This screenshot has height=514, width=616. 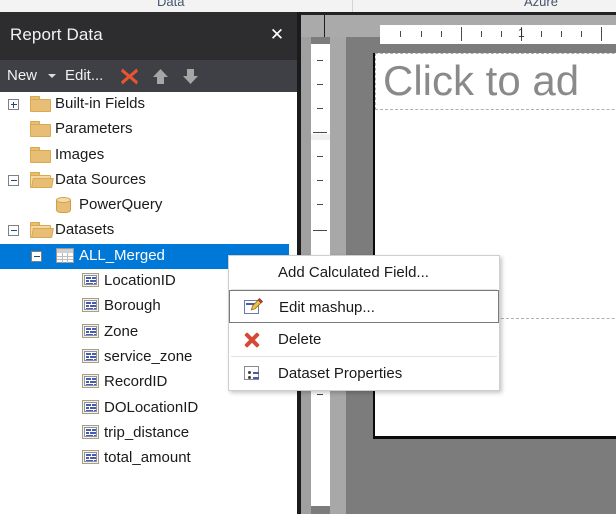 I want to click on tree-item-label: DOLocationID, so click(x=151, y=407).